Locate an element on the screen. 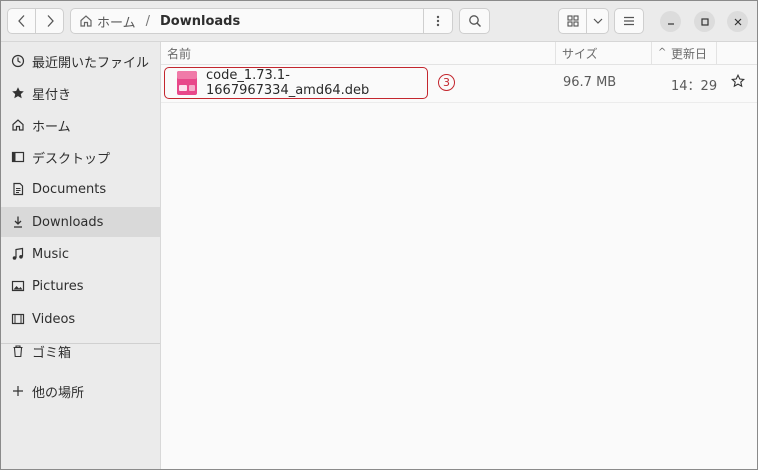 The height and width of the screenshot is (470, 758). close-icon is located at coordinates (737, 21).